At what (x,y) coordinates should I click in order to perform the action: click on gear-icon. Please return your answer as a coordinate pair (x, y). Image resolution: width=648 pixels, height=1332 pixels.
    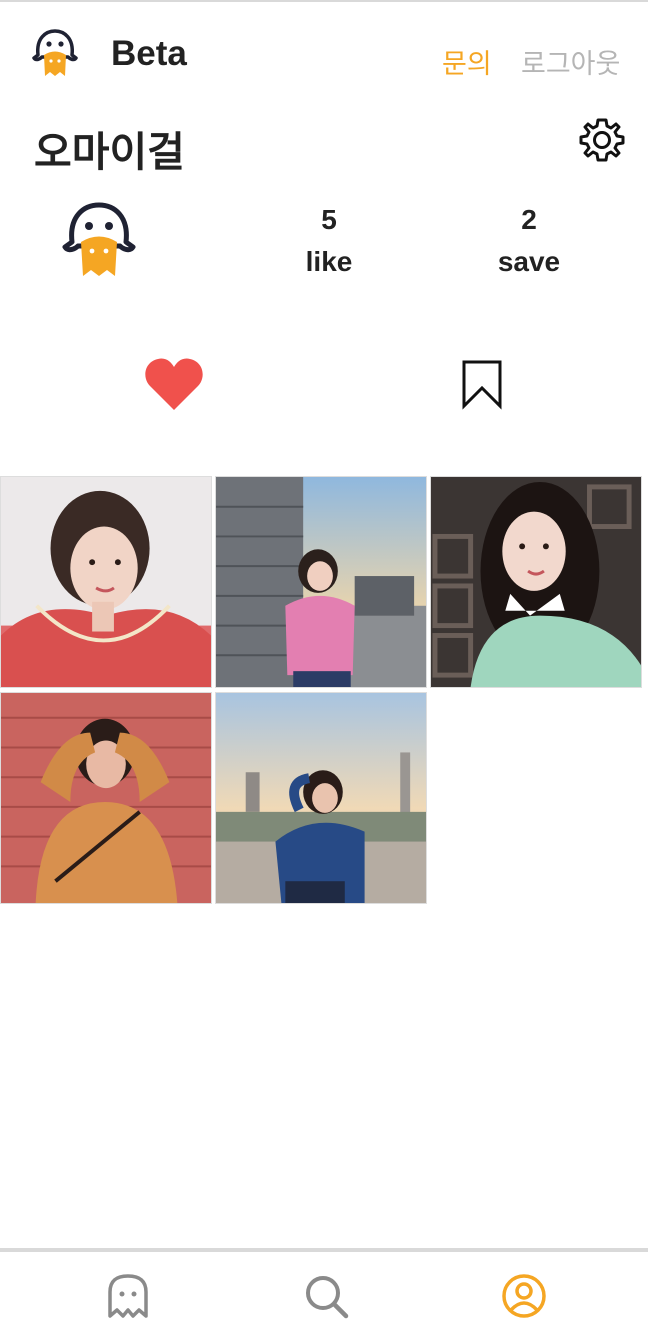
    Looking at the image, I should click on (602, 140).